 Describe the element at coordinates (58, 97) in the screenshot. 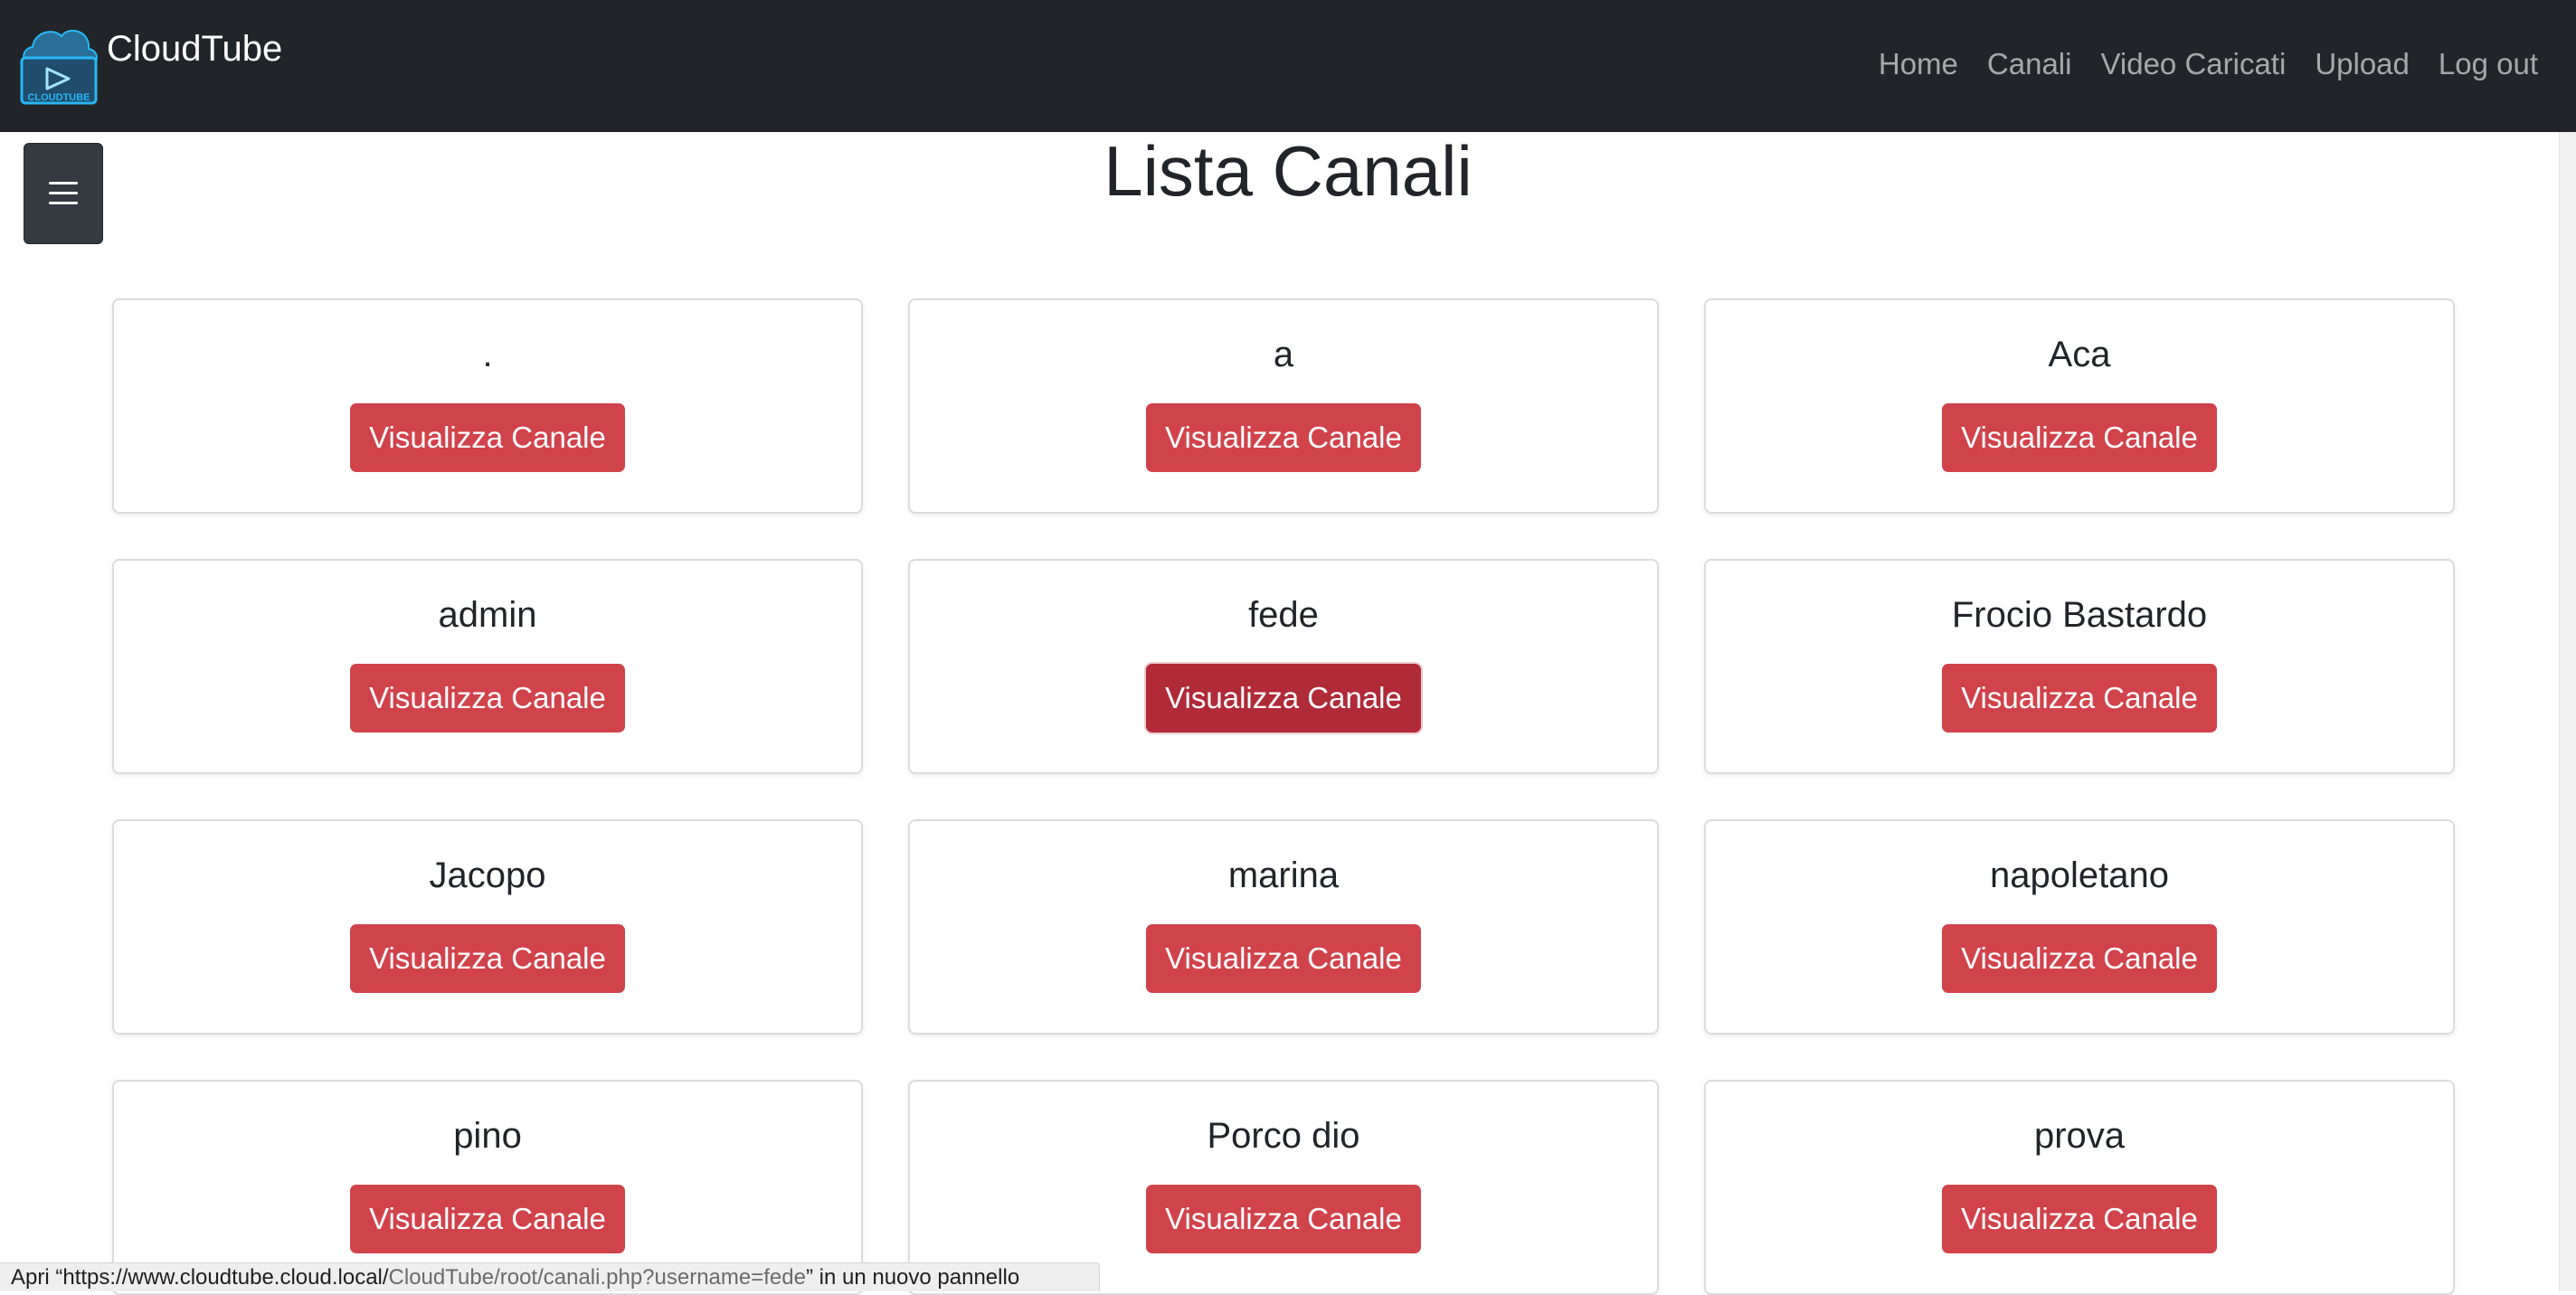

I see `logo-text: CLOUDTUBE` at that location.